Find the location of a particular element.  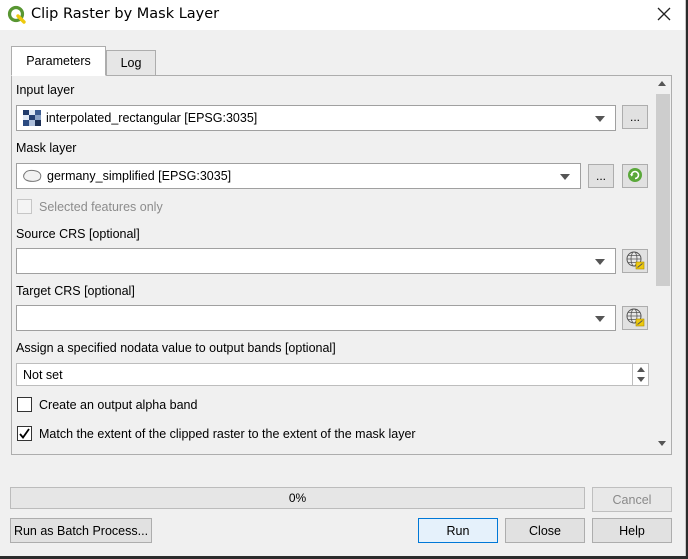

close-button: Close is located at coordinates (545, 530).